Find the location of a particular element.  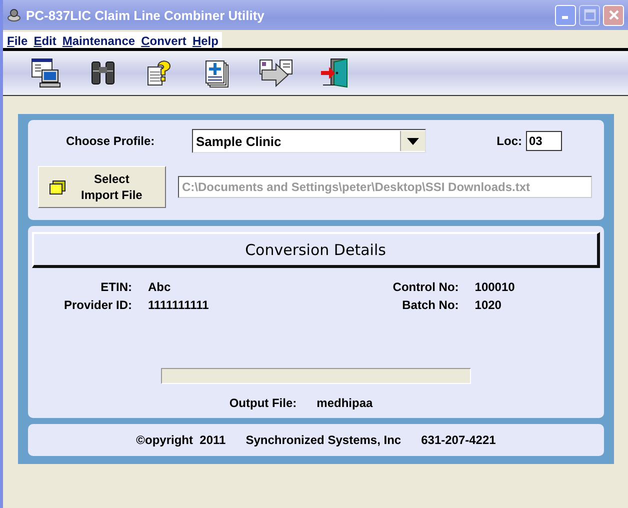

field-value: Abc is located at coordinates (160, 287).